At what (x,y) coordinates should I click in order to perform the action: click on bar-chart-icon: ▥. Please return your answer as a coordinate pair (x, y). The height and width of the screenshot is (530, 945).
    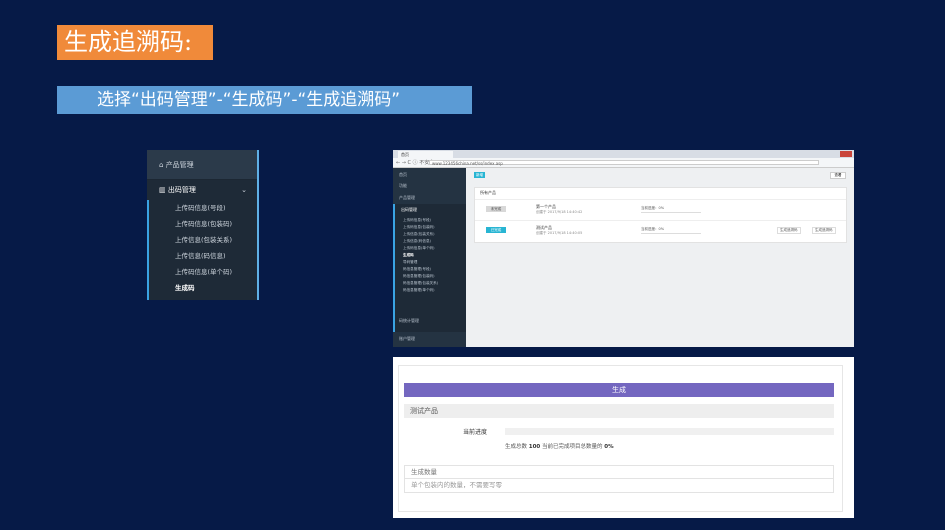
    Looking at the image, I should click on (162, 190).